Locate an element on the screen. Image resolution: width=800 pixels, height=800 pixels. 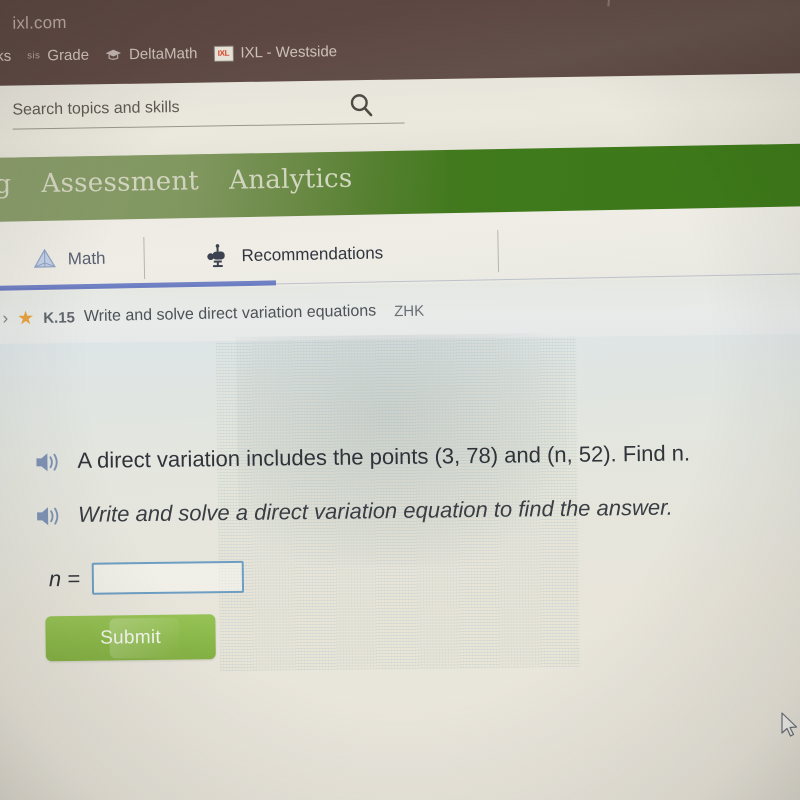
ixl-favicon-icon: IXL is located at coordinates (223, 53).